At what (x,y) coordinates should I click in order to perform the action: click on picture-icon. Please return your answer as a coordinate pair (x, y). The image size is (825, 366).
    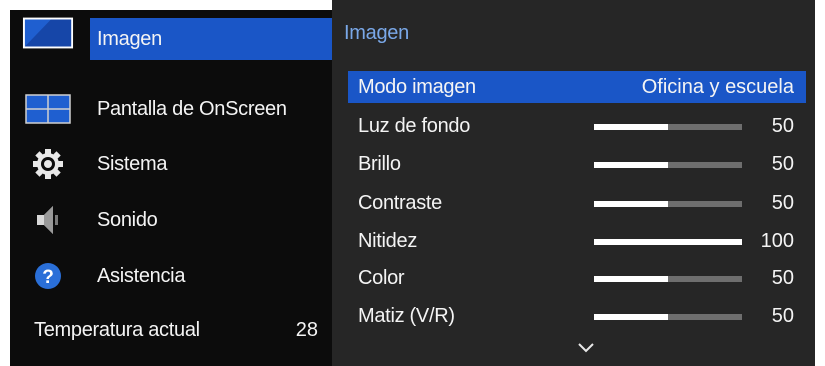
    Looking at the image, I should click on (48, 33).